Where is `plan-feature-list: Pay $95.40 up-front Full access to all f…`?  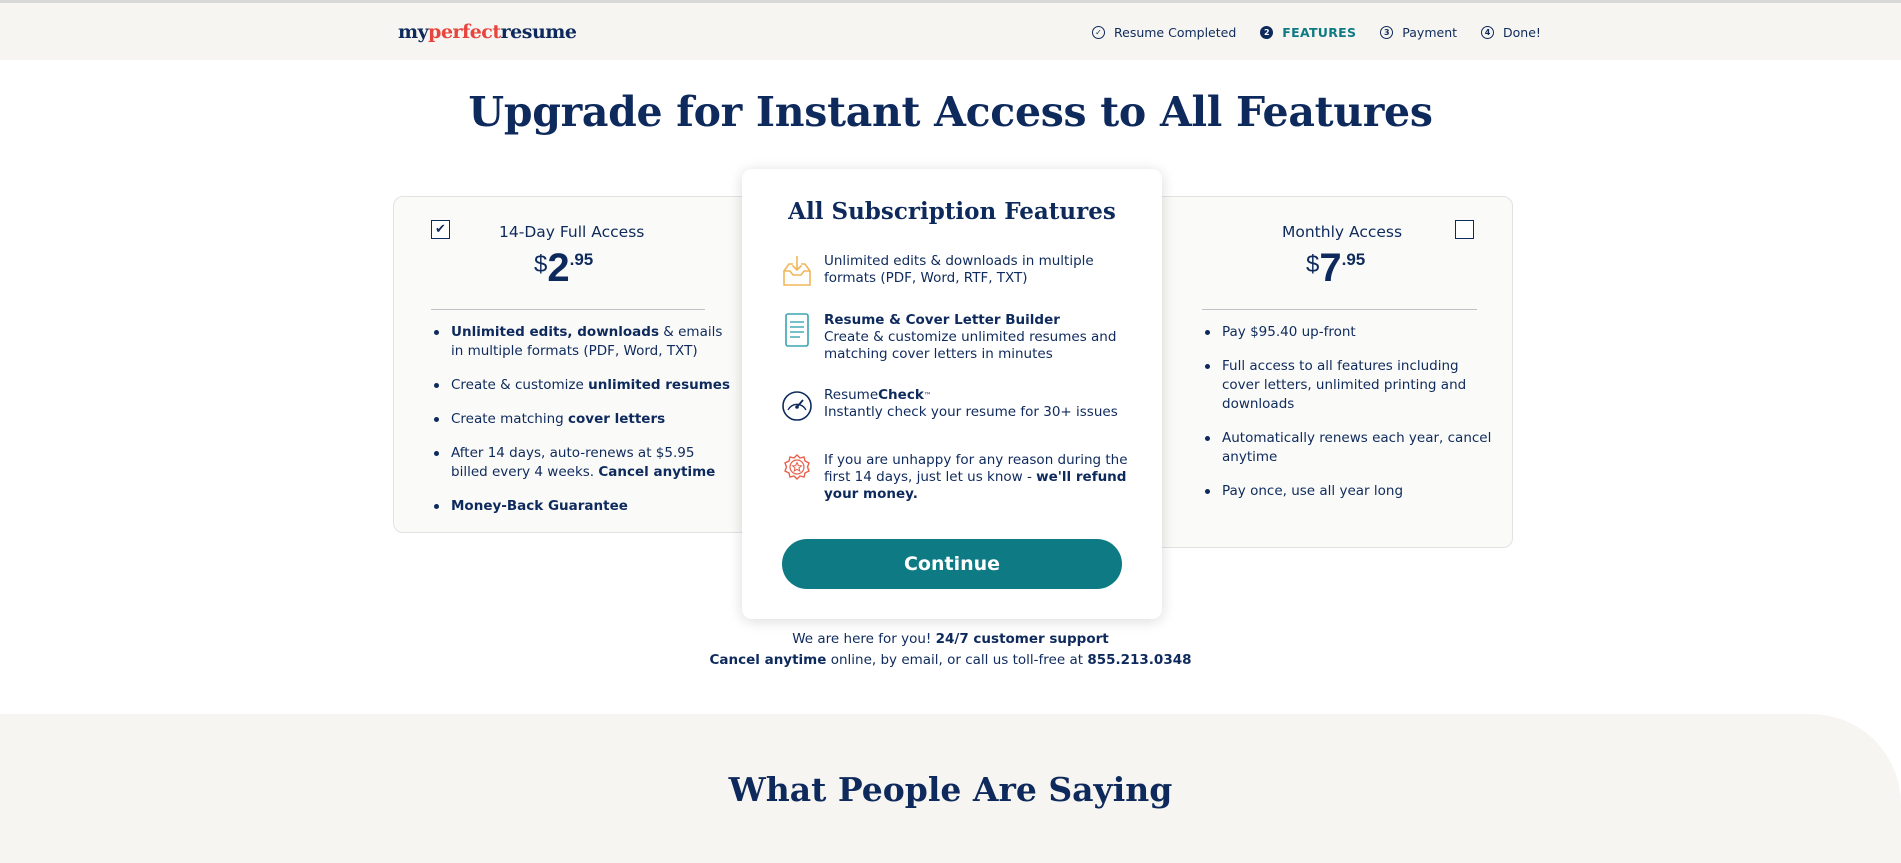
plan-feature-list: Pay $95.40 up-front Full access to all f… is located at coordinates (1347, 419).